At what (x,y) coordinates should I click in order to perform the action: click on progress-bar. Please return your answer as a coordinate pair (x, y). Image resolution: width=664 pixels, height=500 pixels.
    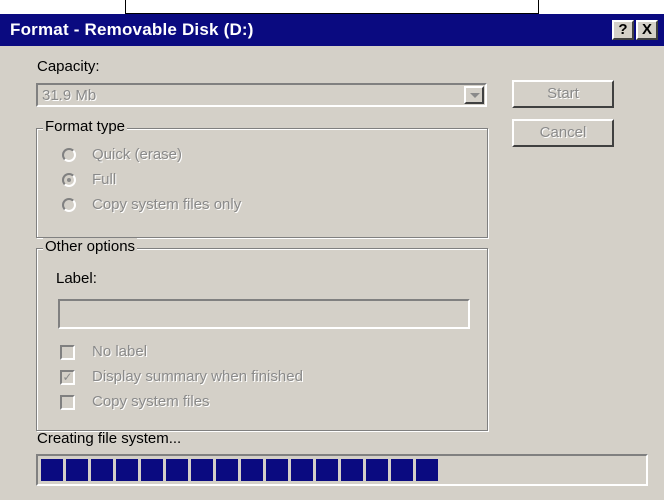
    Looking at the image, I should click on (342, 470).